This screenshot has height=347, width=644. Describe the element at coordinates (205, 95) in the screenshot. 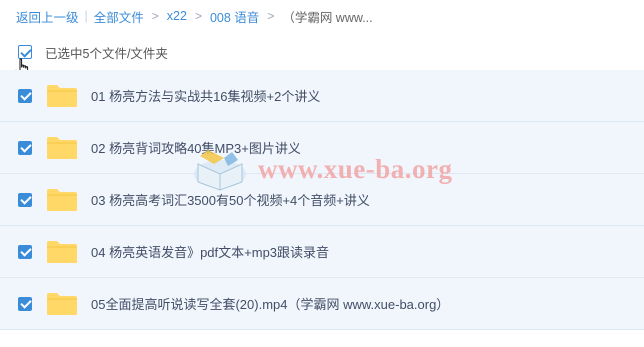

I see `file-name: 01 杨亮方法与实战共16集视频+2个讲义` at that location.